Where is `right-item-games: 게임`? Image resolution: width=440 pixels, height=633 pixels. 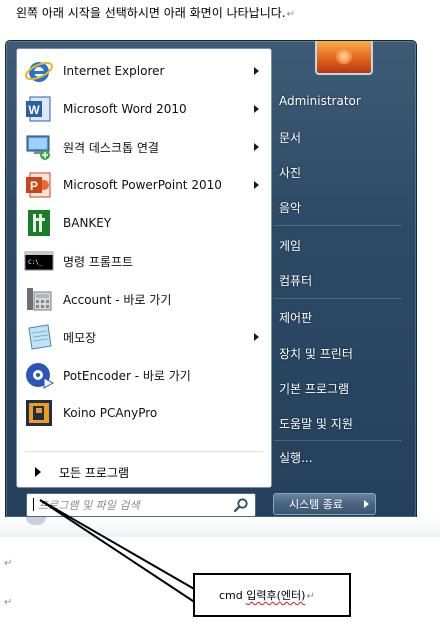 right-item-games: 게임 is located at coordinates (290, 245).